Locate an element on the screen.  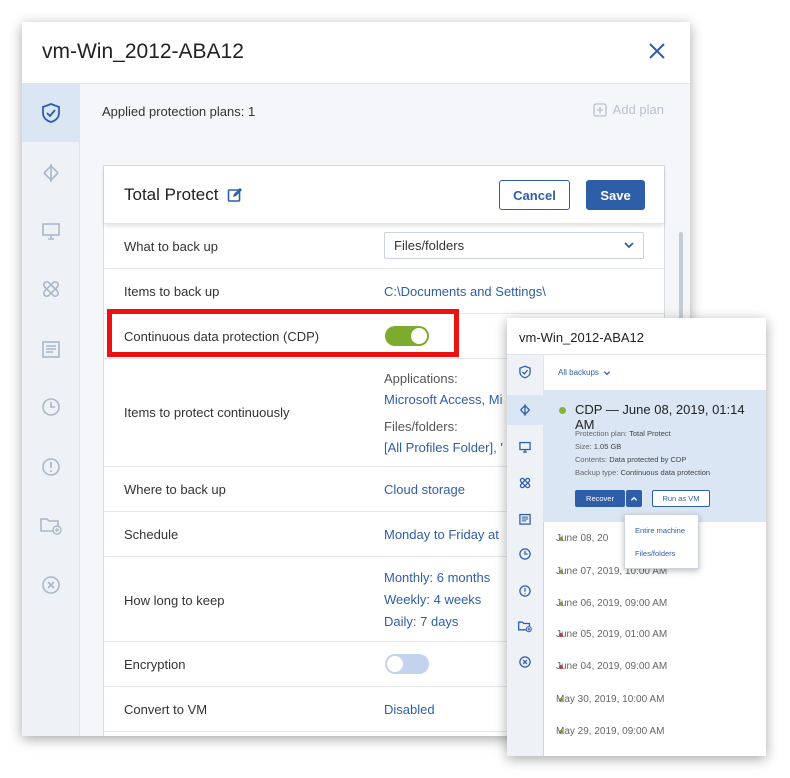
backup-item: June 04, 2019, 09:00 AM is located at coordinates (611, 666).